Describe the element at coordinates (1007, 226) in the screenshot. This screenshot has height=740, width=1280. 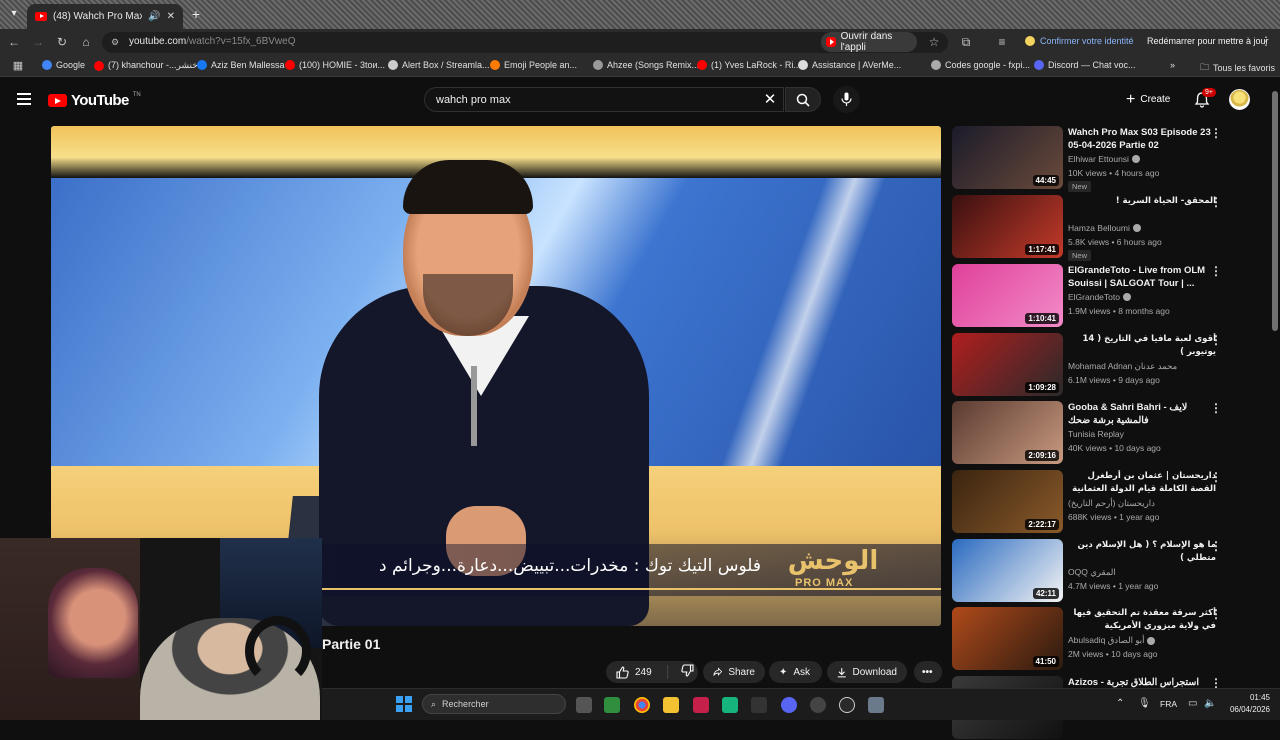
I see `video-thumbnail: 1:17:41` at that location.